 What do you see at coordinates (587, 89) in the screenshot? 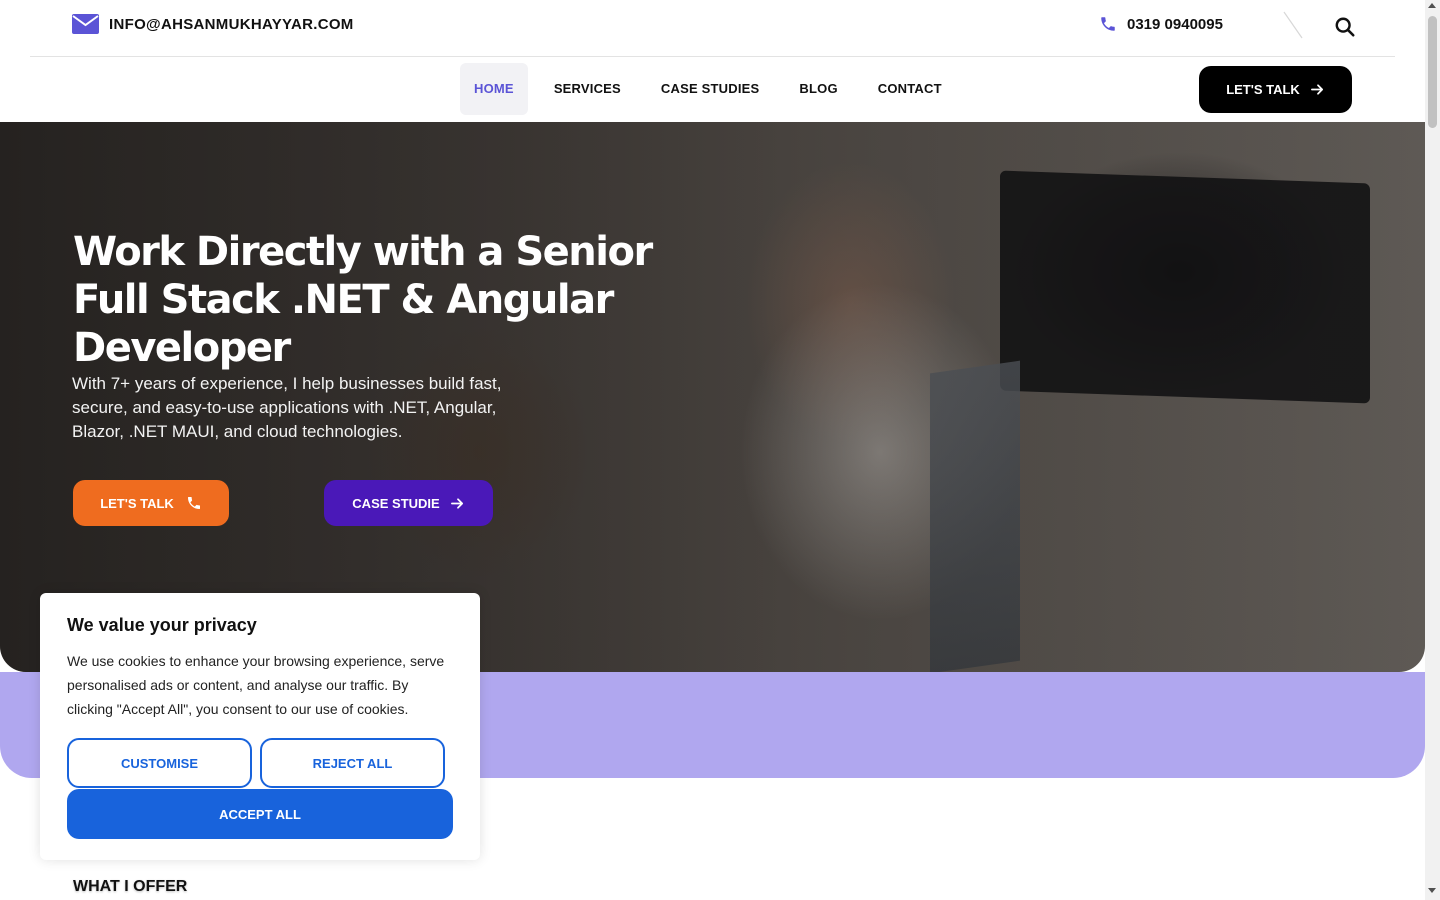
I see `nav-item-services: SERVICES` at bounding box center [587, 89].